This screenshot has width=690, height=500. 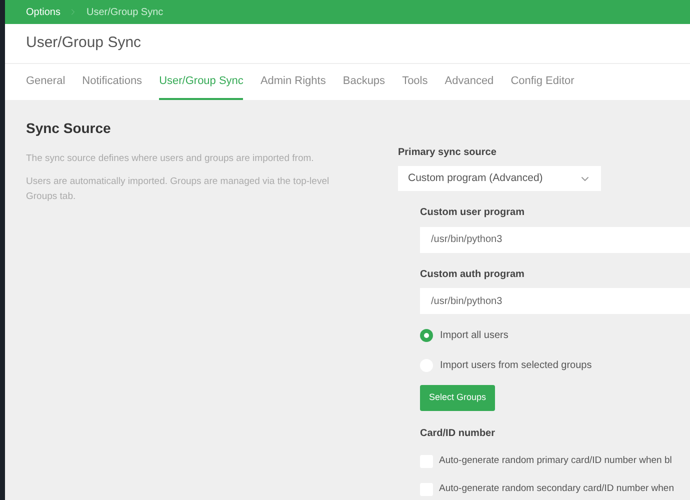 What do you see at coordinates (448, 153) in the screenshot?
I see `field-label: Primary sync source` at bounding box center [448, 153].